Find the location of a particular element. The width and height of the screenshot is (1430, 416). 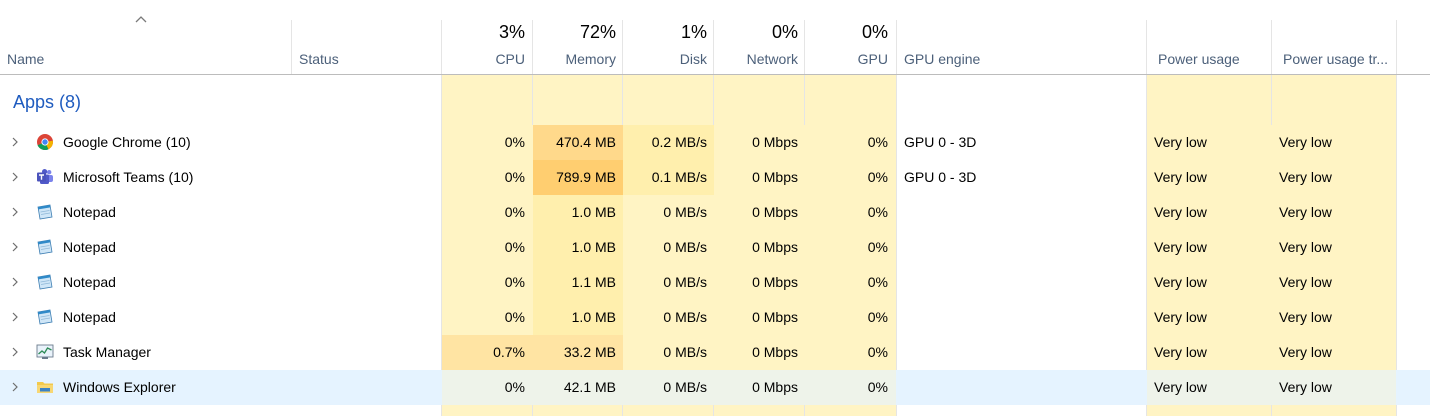

process-name: Google Chrome (10) is located at coordinates (127, 142).